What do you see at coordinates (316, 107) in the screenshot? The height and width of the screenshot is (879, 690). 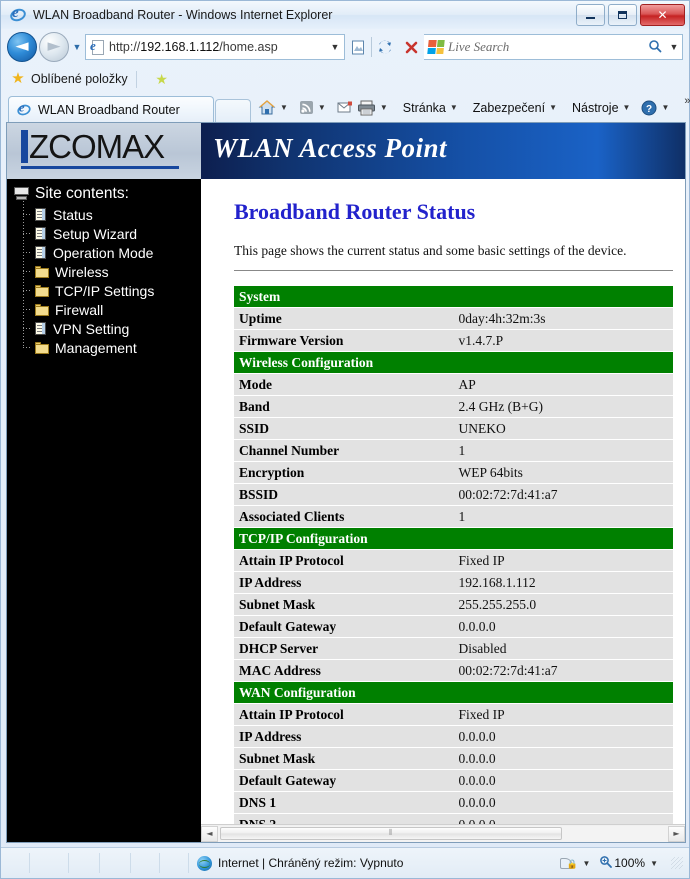 I see `feeds-button: ▼` at bounding box center [316, 107].